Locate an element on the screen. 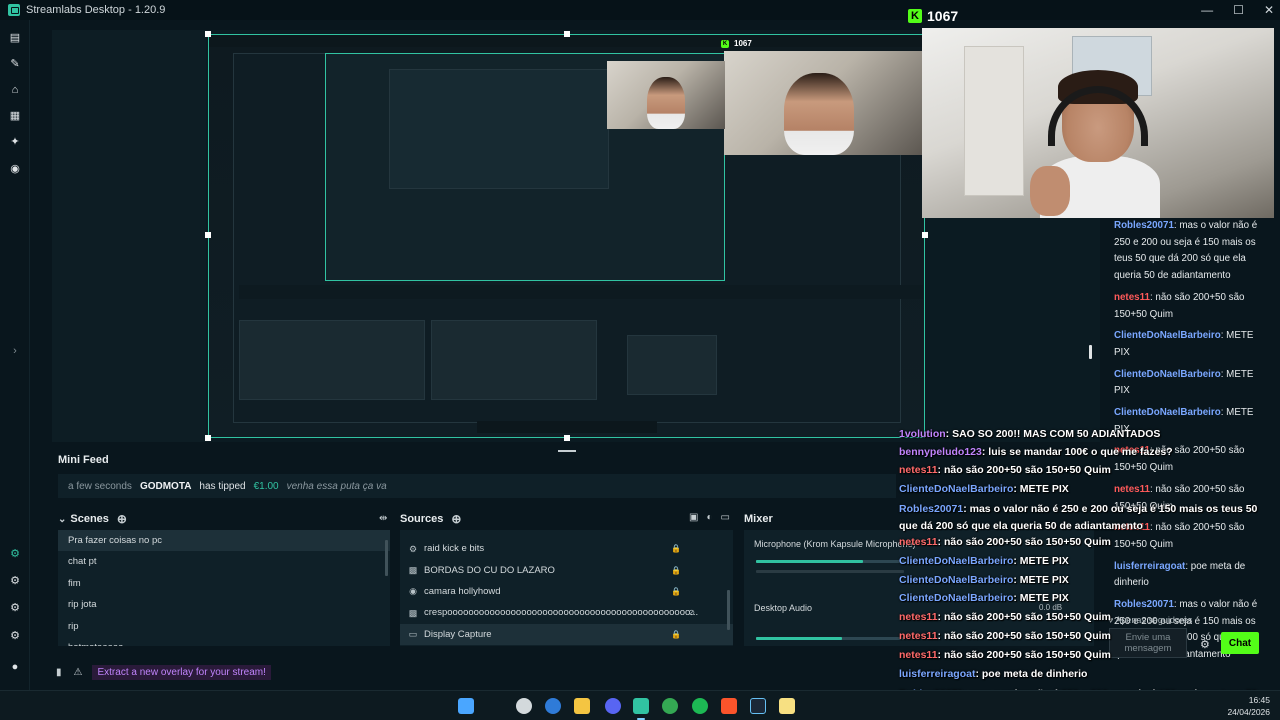 This screenshot has height=720, width=1280. windows-start-icon is located at coordinates (466, 706).